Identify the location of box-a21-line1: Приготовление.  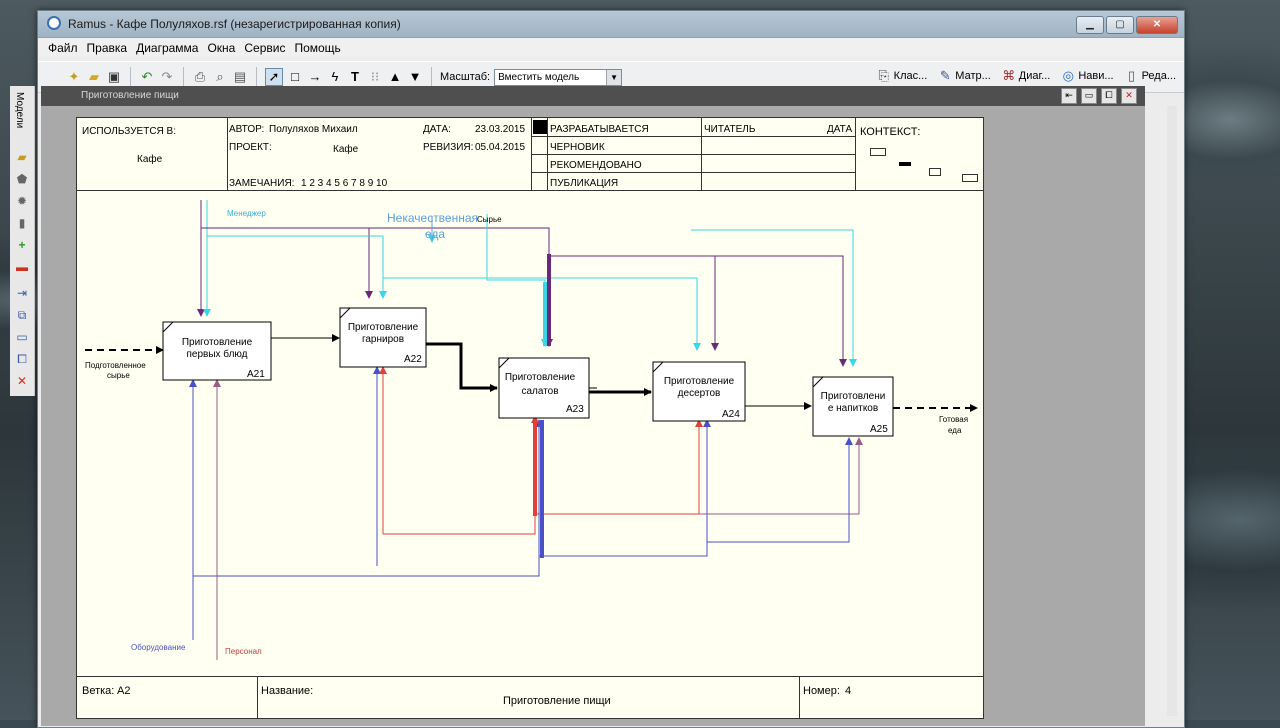
(217, 342).